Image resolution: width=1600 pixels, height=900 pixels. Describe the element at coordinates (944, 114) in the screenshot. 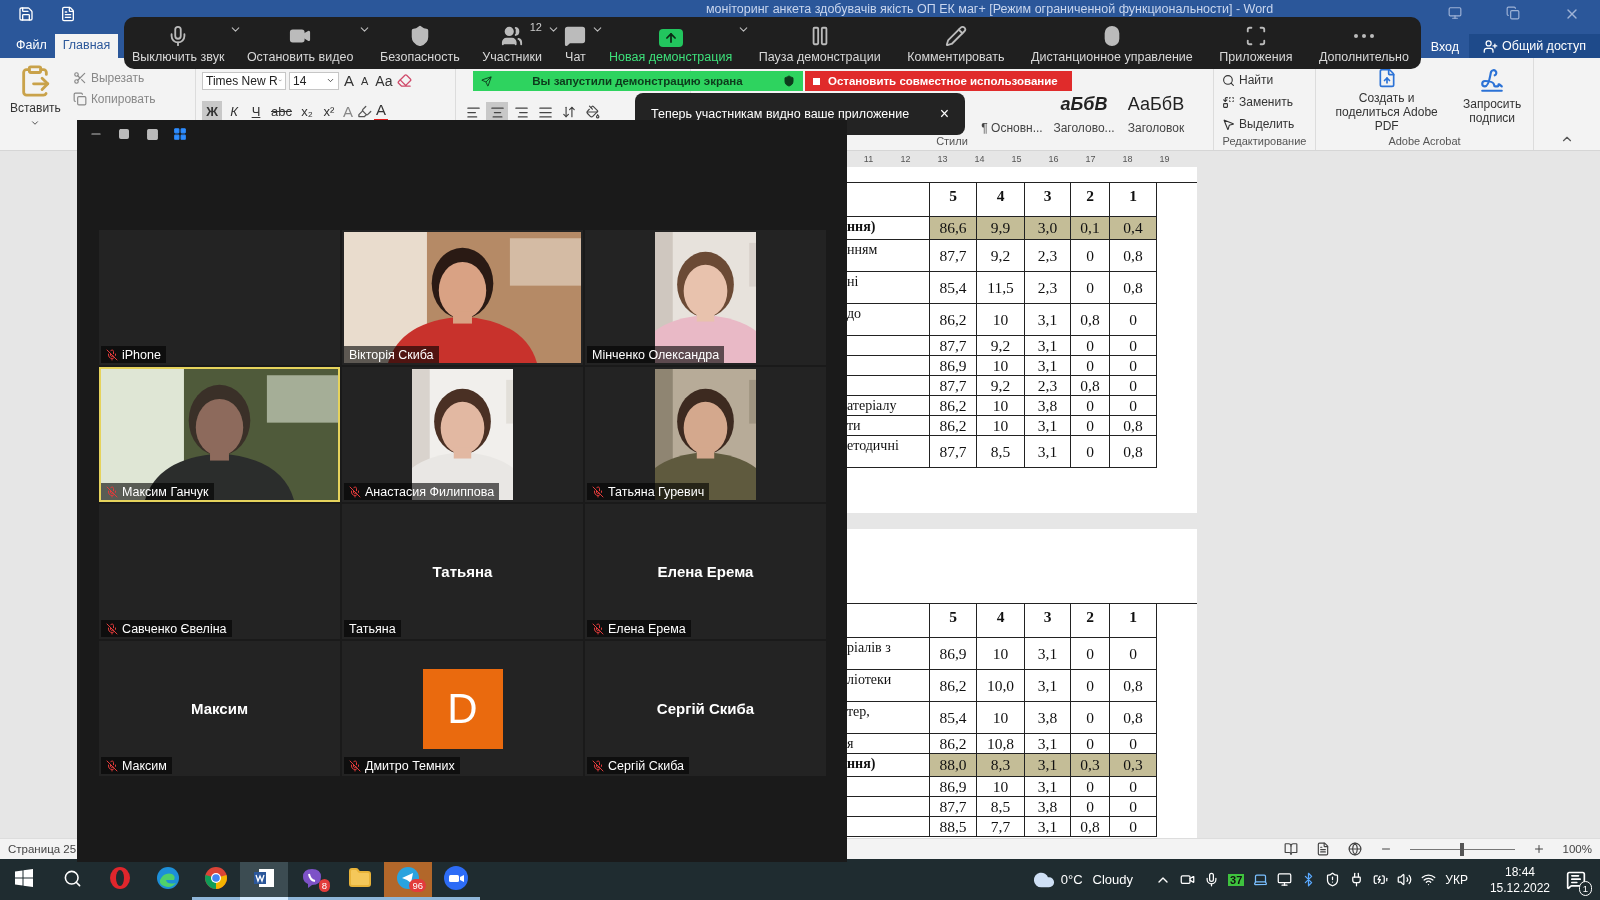

I see `close-button: ×` at that location.